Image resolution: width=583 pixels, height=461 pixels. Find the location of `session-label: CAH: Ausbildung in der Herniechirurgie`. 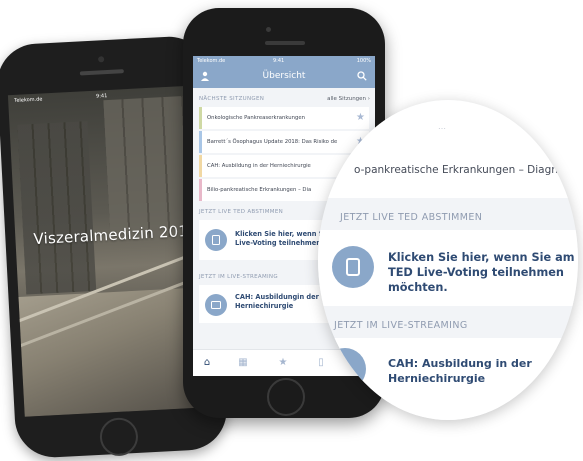

session-label: CAH: Ausbildung in der Herniechirurgie is located at coordinates (259, 166).